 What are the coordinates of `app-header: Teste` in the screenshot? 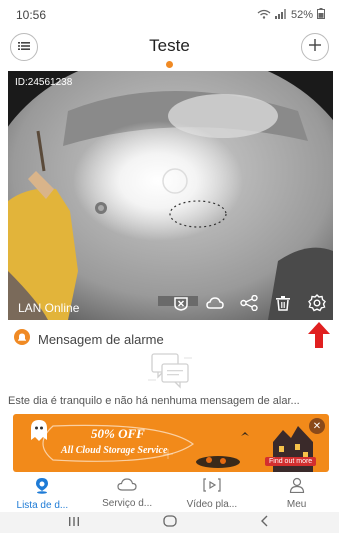 It's located at (169, 46).